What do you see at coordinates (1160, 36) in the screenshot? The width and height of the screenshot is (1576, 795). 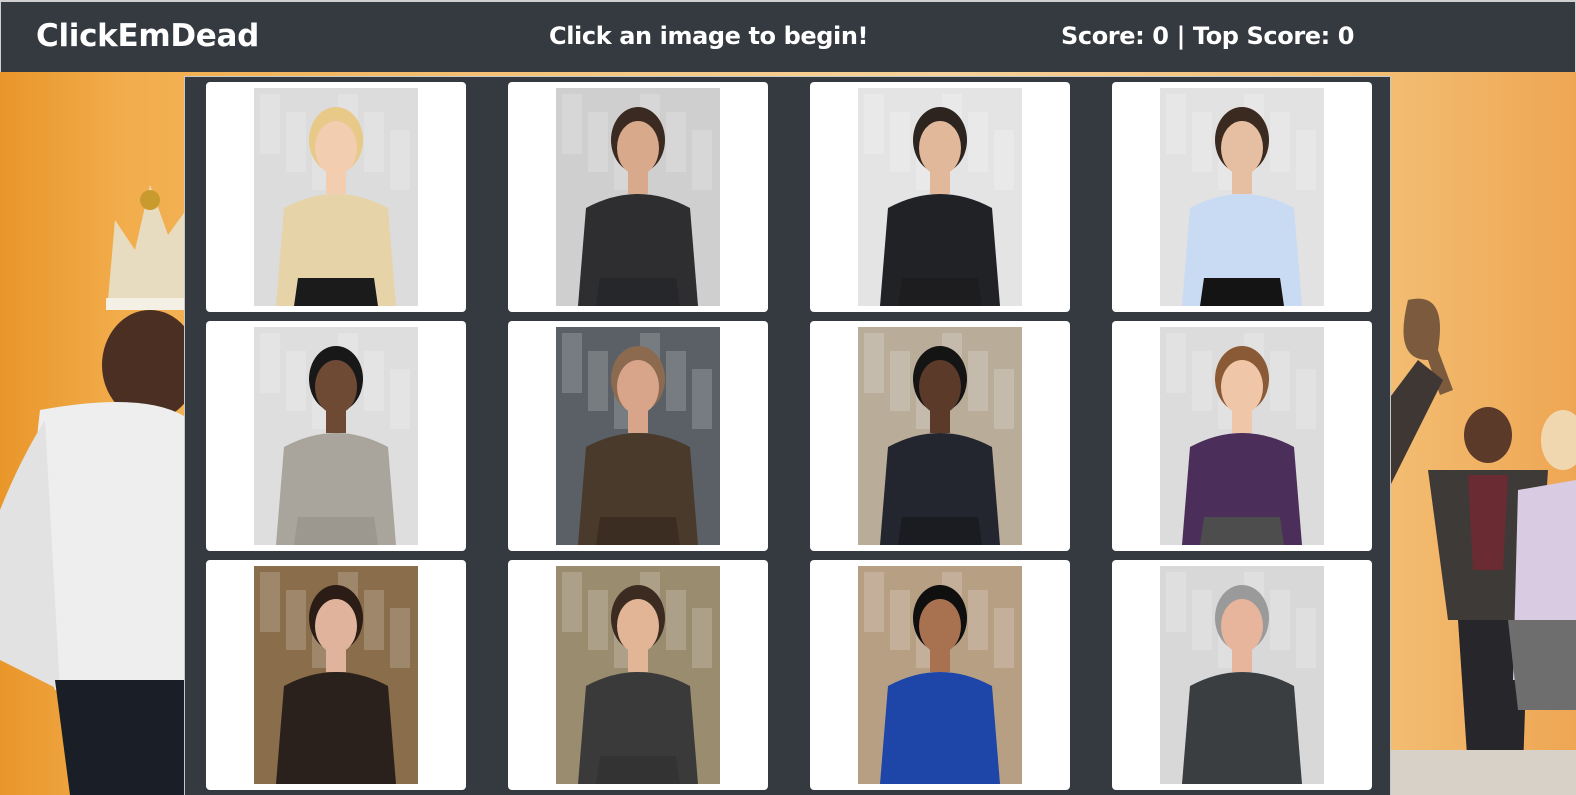 I see `score-value: 0` at bounding box center [1160, 36].